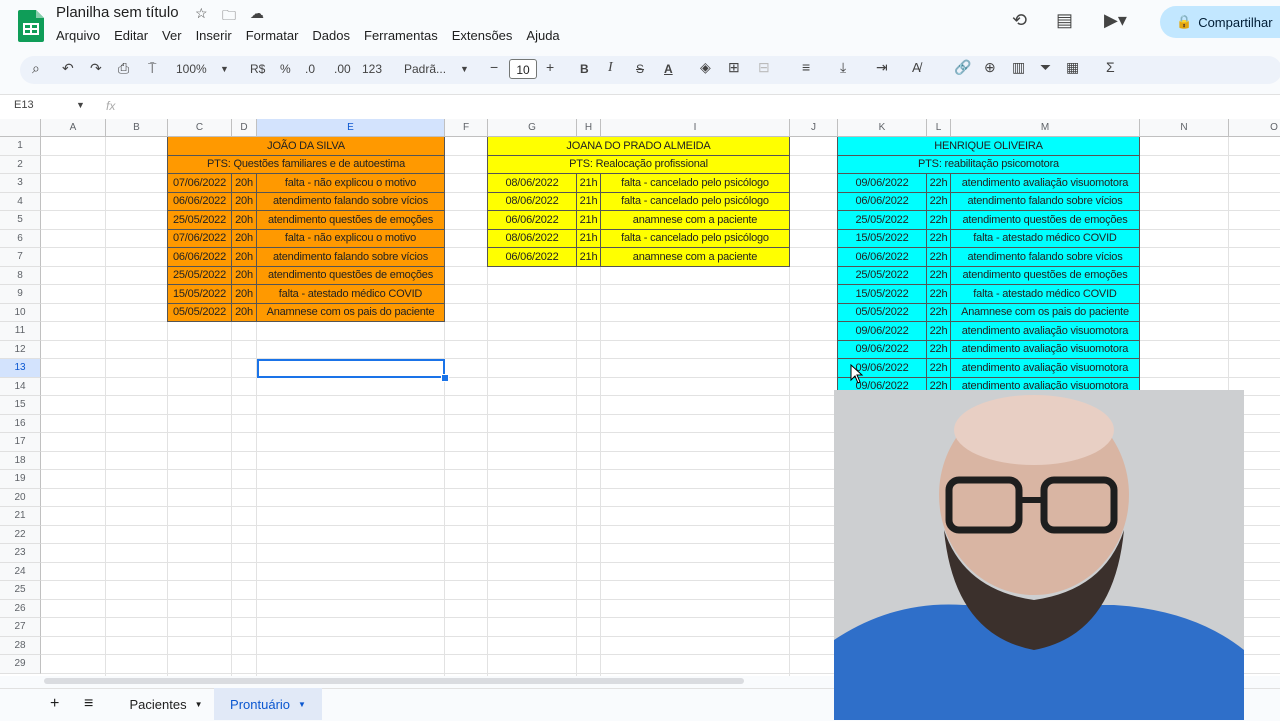 The image size is (1280, 721). I want to click on cell: falta - atestado médico COVID, so click(1045, 294).